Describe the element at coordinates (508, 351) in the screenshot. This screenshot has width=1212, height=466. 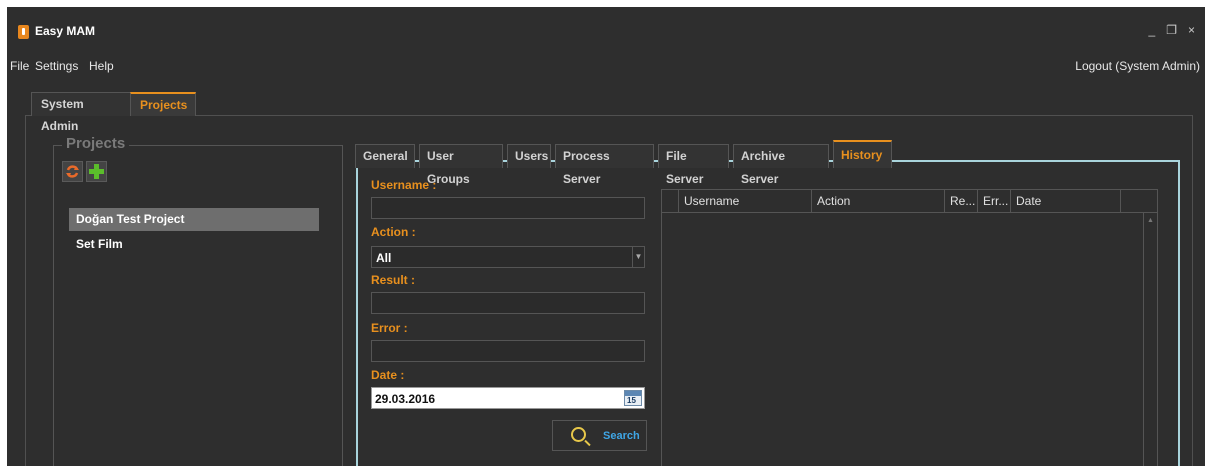
I see `error-field` at that location.